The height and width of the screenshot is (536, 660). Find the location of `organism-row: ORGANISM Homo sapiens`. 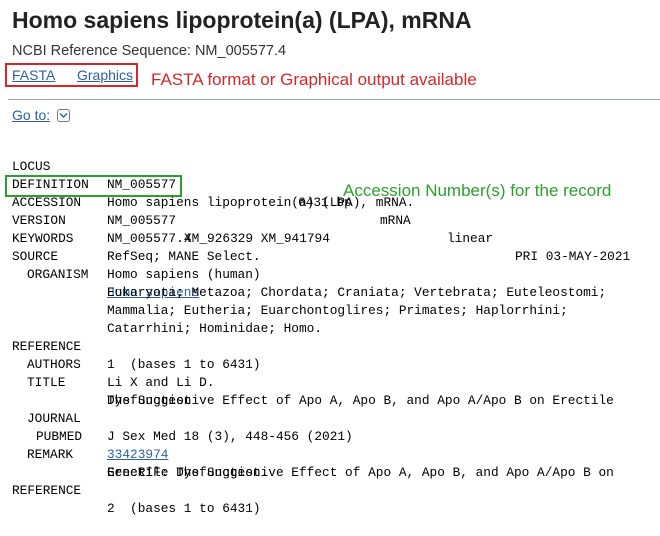

organism-row: ORGANISM Homo sapiens is located at coordinates (99, 274).